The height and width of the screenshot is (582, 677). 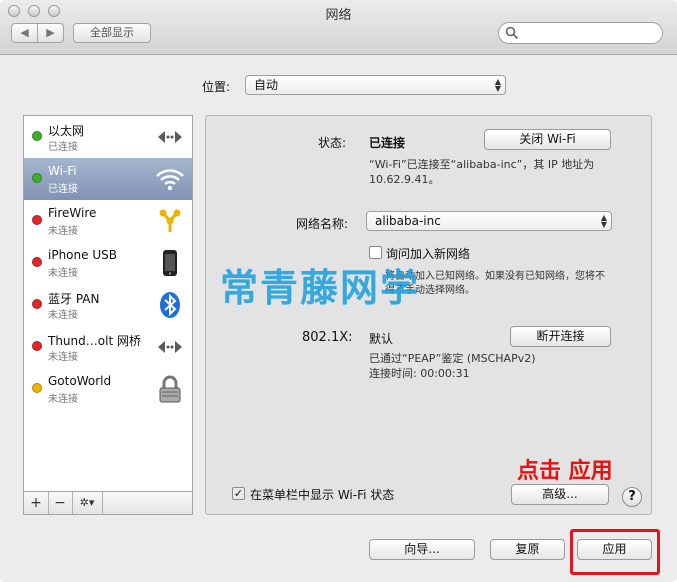 What do you see at coordinates (338, 15) in the screenshot?
I see `window-title: 网络` at bounding box center [338, 15].